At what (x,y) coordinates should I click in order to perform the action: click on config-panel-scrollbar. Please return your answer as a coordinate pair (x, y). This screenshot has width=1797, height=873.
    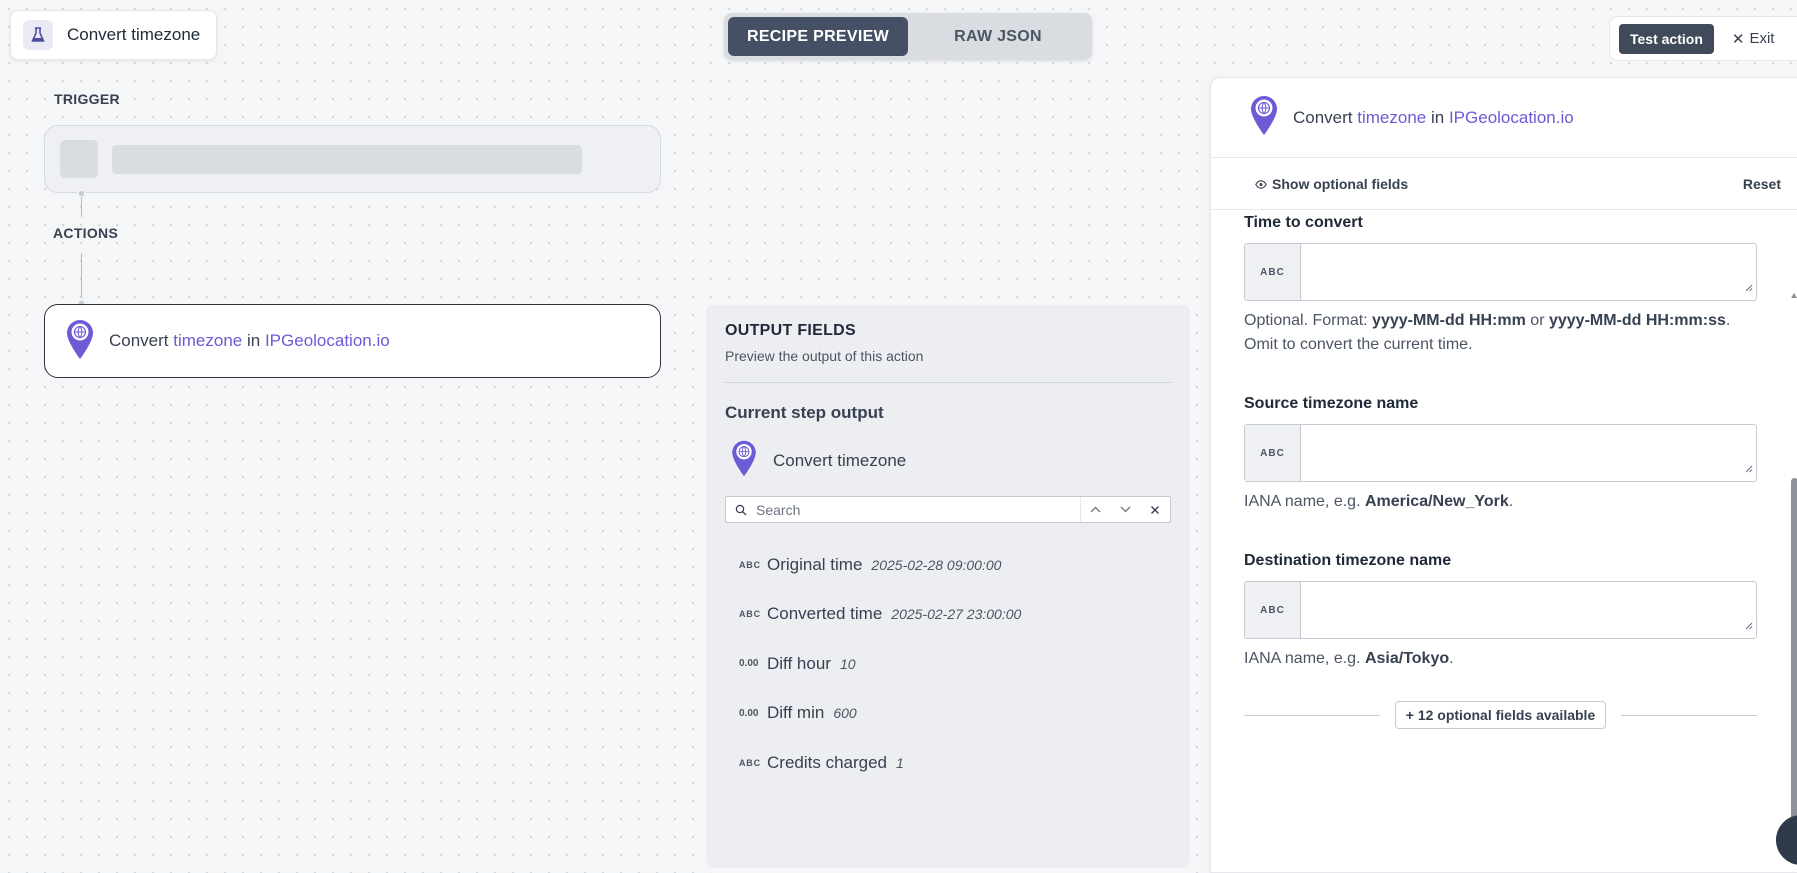
    Looking at the image, I should click on (1793, 581).